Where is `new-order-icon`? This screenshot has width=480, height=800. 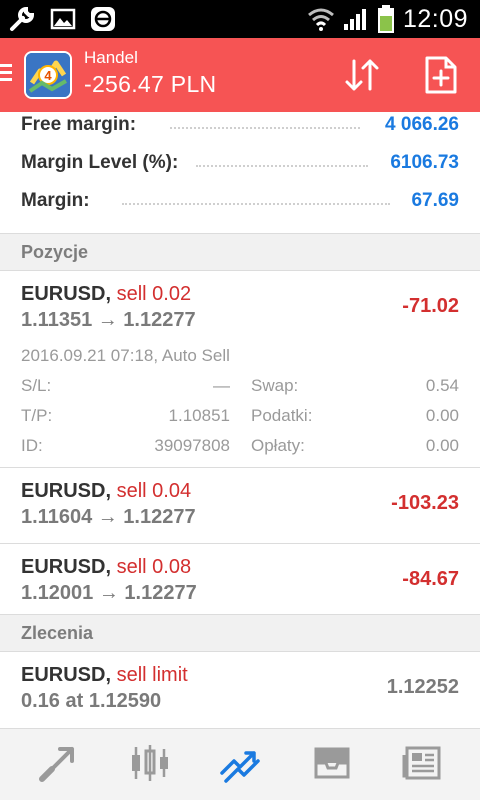 new-order-icon is located at coordinates (441, 77).